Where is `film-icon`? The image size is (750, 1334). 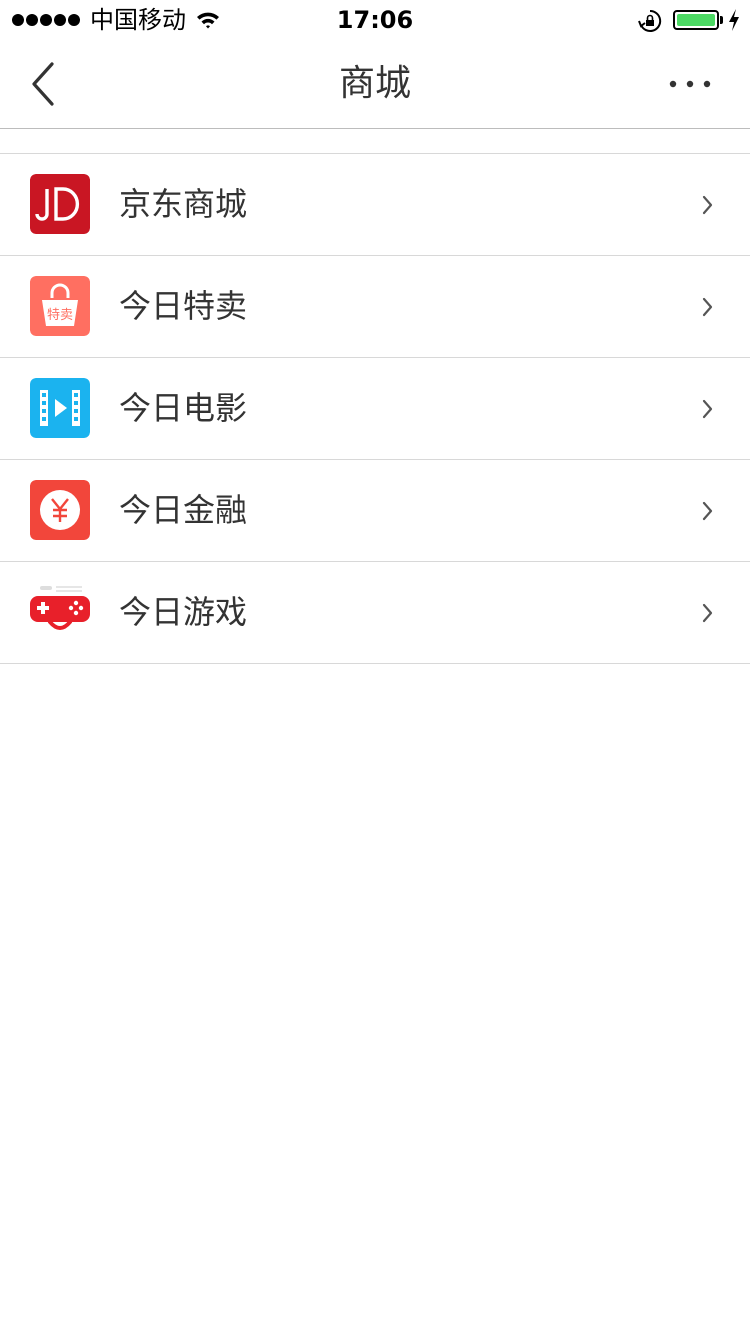
film-icon is located at coordinates (60, 408).